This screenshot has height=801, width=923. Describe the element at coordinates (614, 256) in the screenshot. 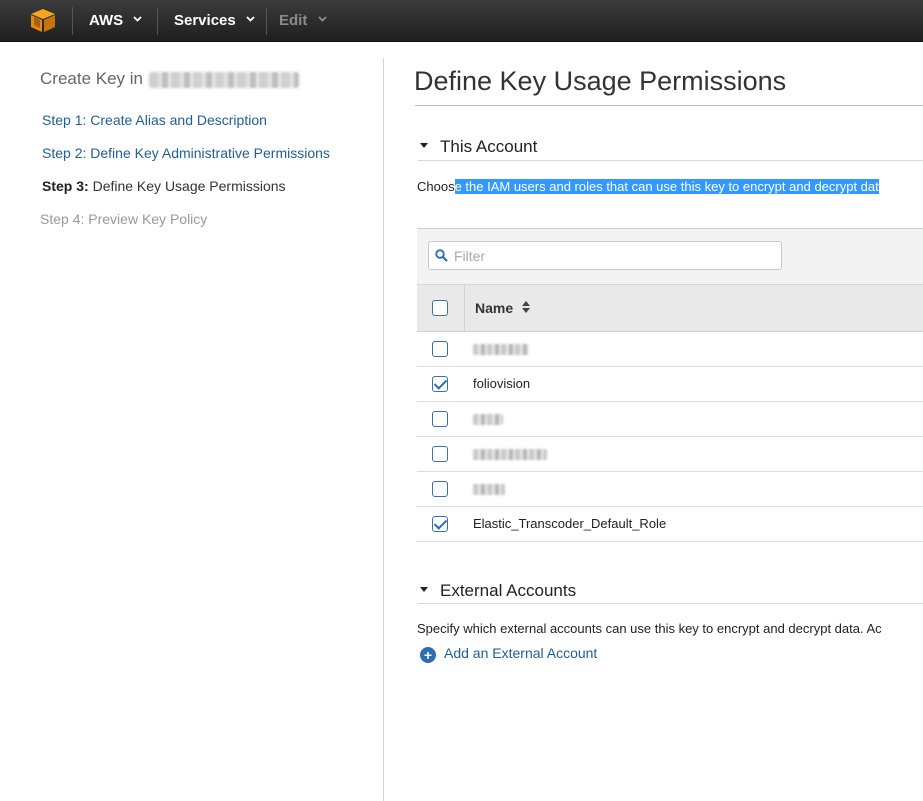

I see `filter-input` at that location.